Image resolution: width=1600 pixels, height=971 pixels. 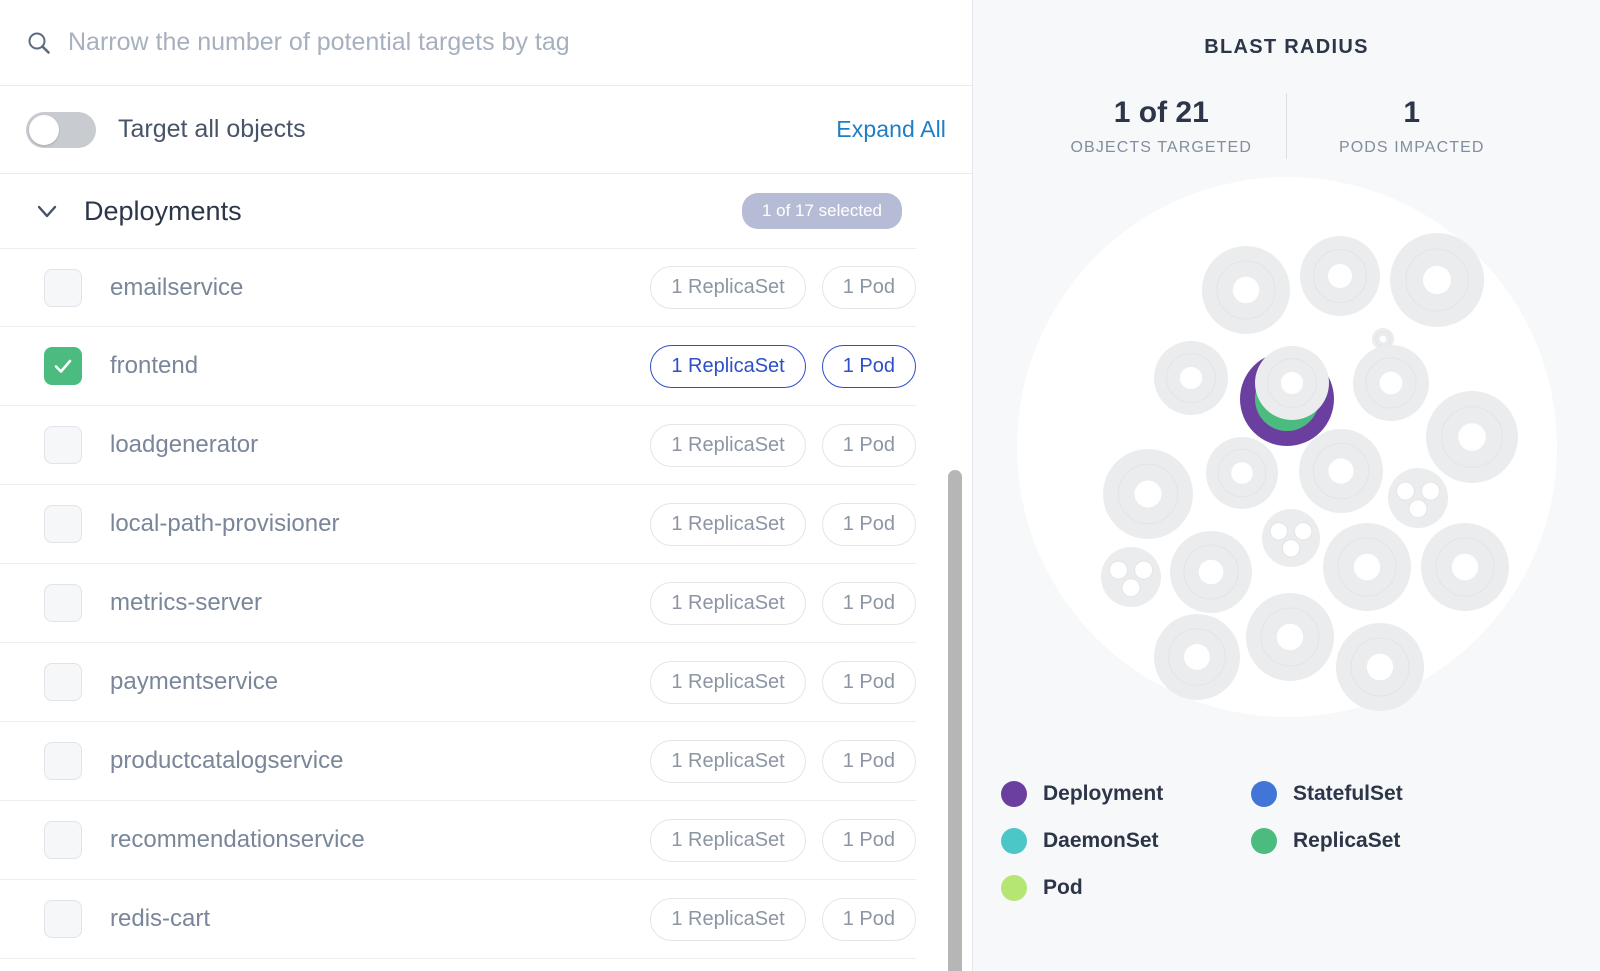 I want to click on search-input, so click(x=507, y=42).